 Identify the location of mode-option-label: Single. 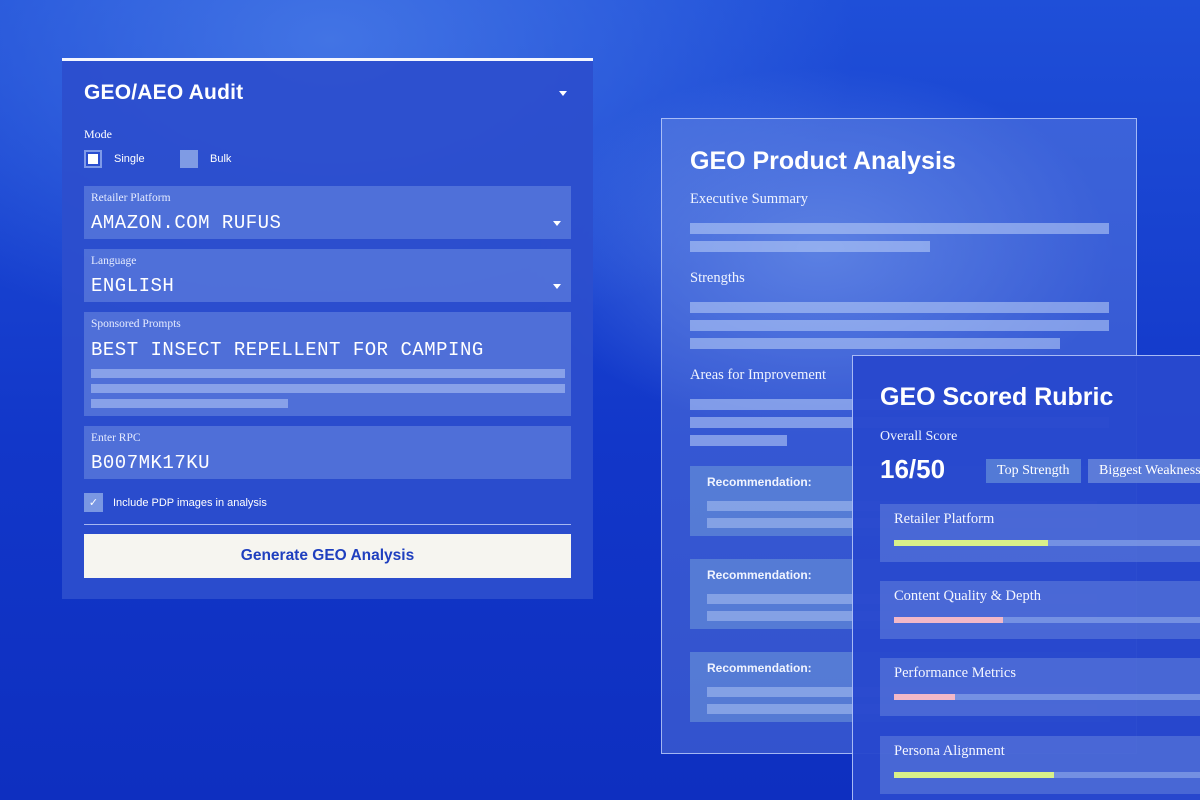
(129, 159).